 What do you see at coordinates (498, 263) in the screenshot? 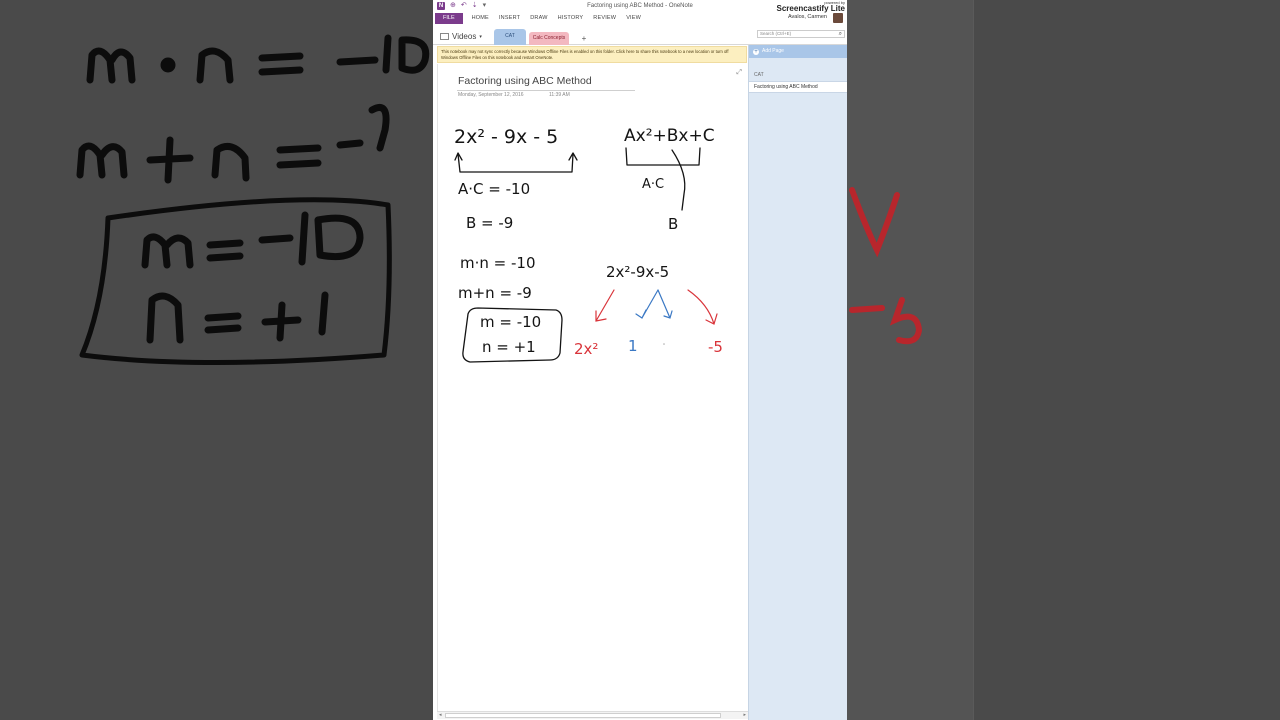
I see `ink-mn-product: m·n = -10` at bounding box center [498, 263].